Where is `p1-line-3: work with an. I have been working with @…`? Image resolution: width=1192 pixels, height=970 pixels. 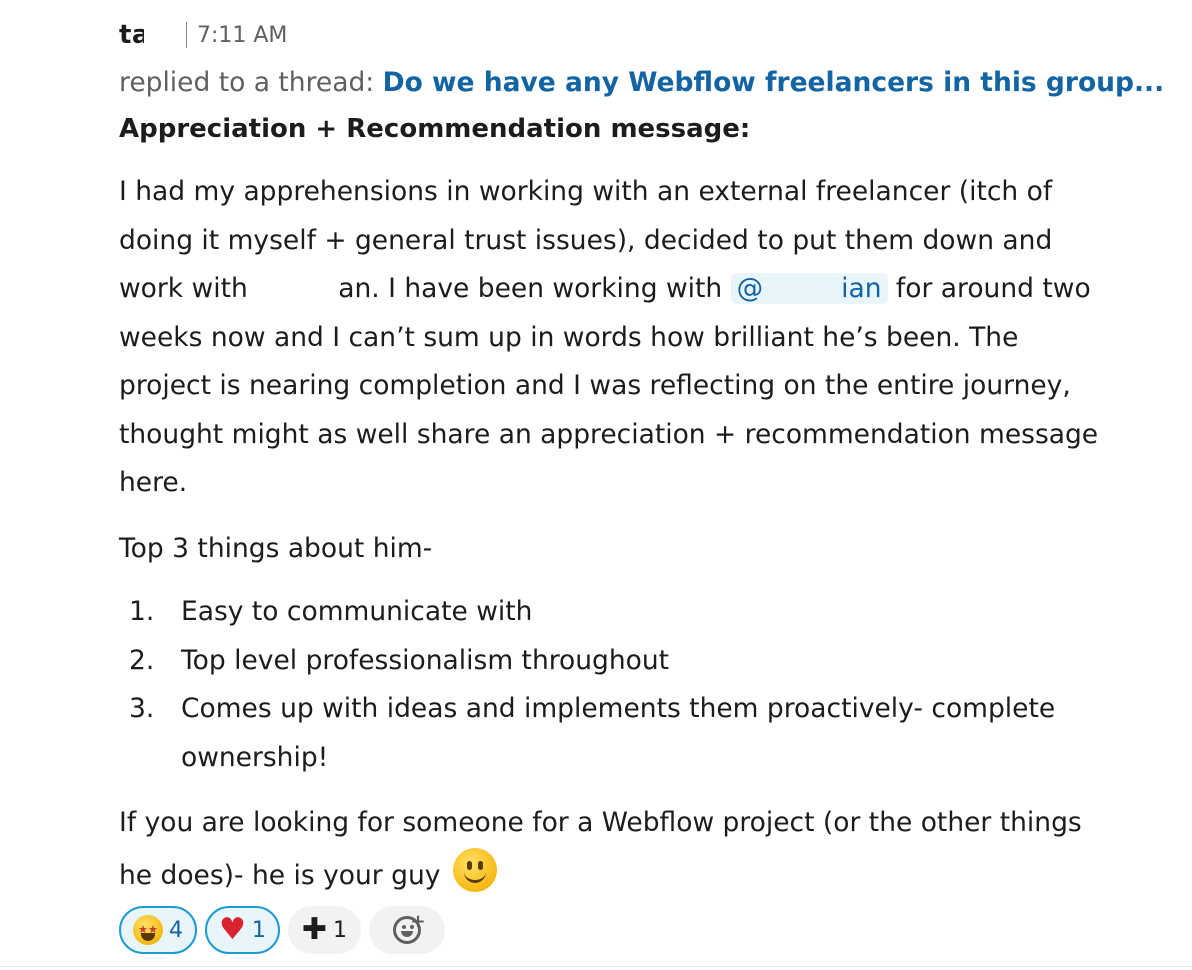 p1-line-3: work with an. I have been working with @… is located at coordinates (649, 289).